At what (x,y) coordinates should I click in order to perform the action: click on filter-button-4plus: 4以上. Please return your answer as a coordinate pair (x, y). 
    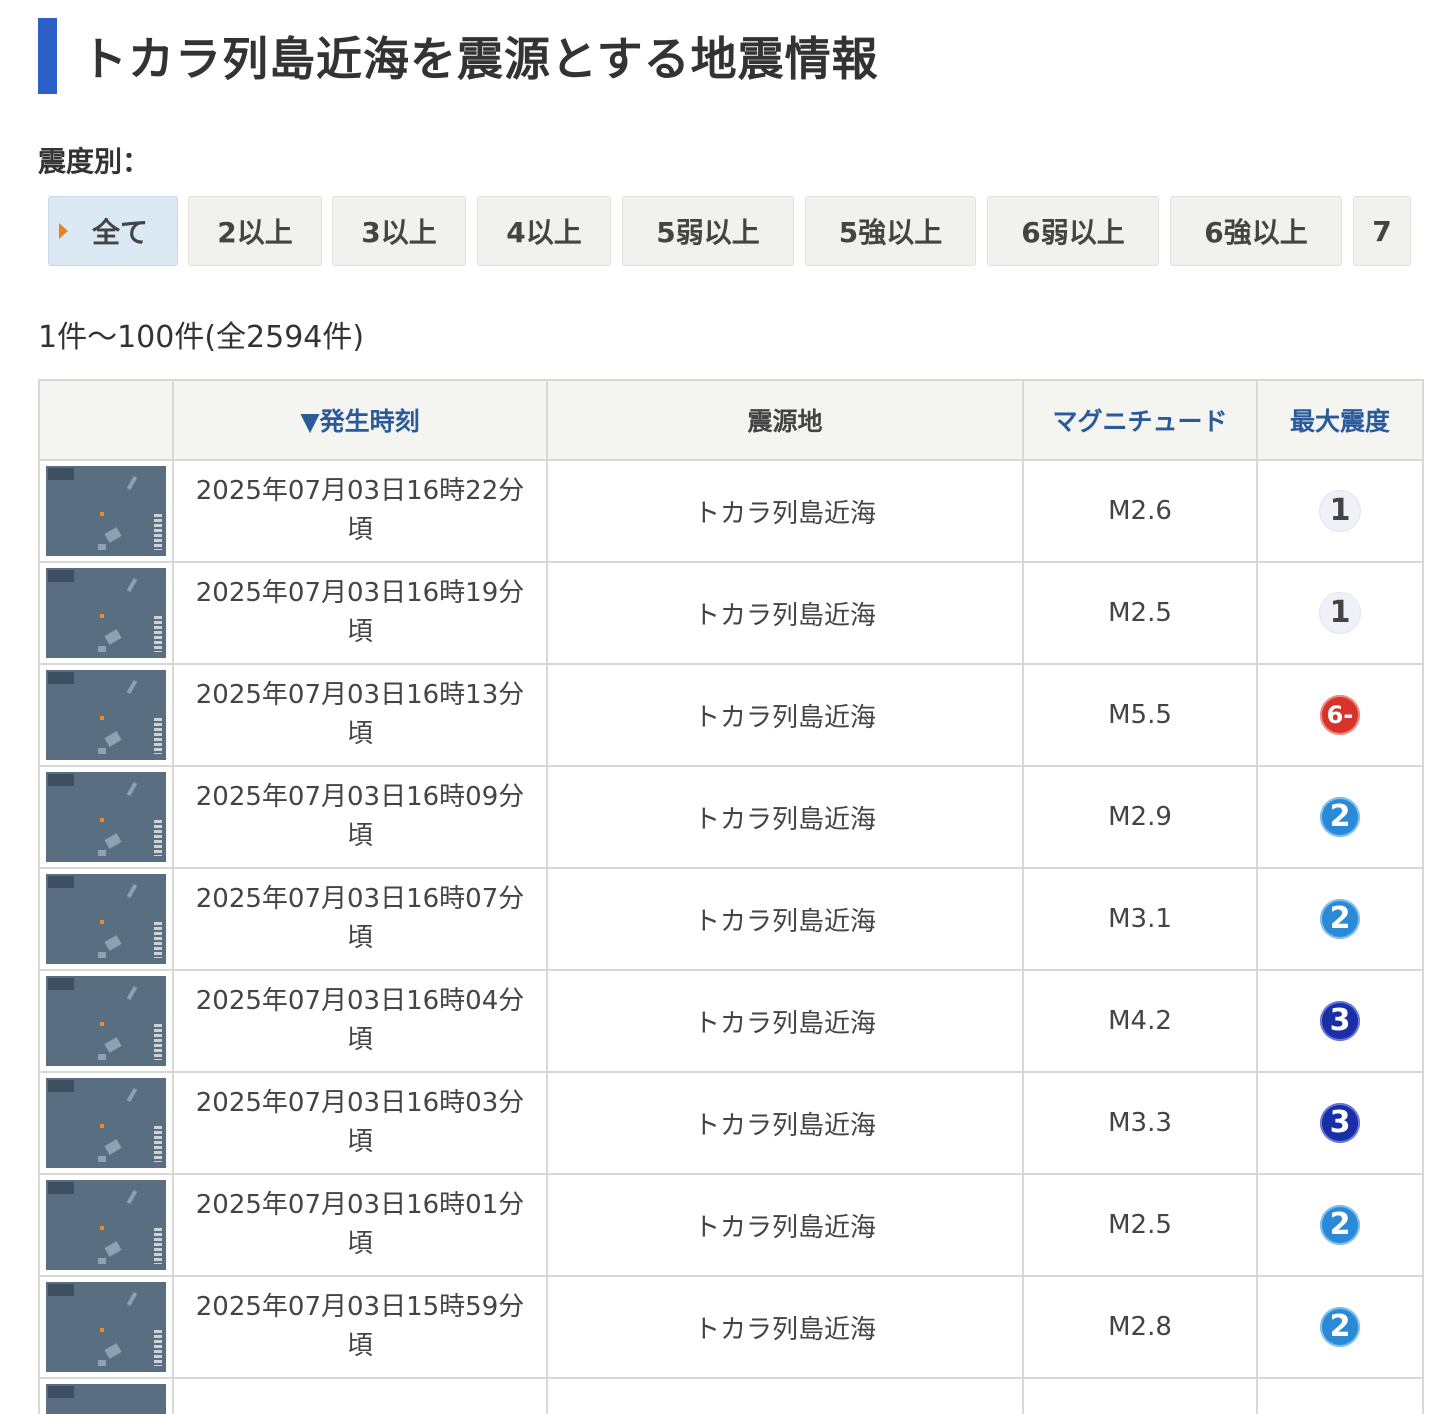
    Looking at the image, I should click on (544, 231).